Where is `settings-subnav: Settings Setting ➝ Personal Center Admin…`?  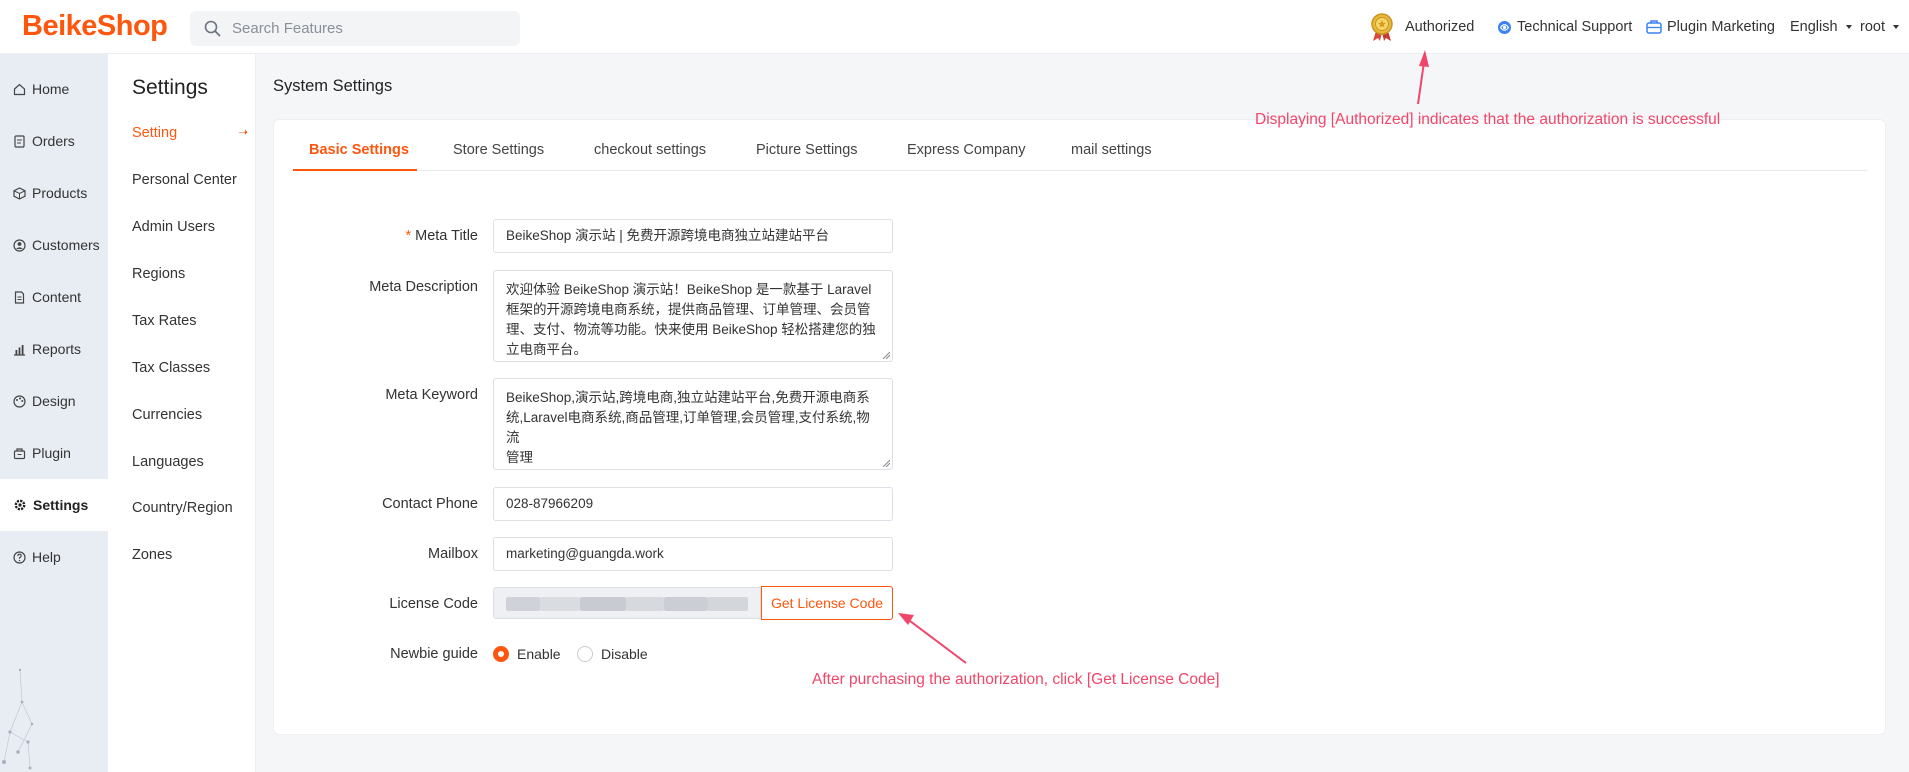
settings-subnav: Settings Setting ➝ Personal Center Admin… is located at coordinates (182, 413).